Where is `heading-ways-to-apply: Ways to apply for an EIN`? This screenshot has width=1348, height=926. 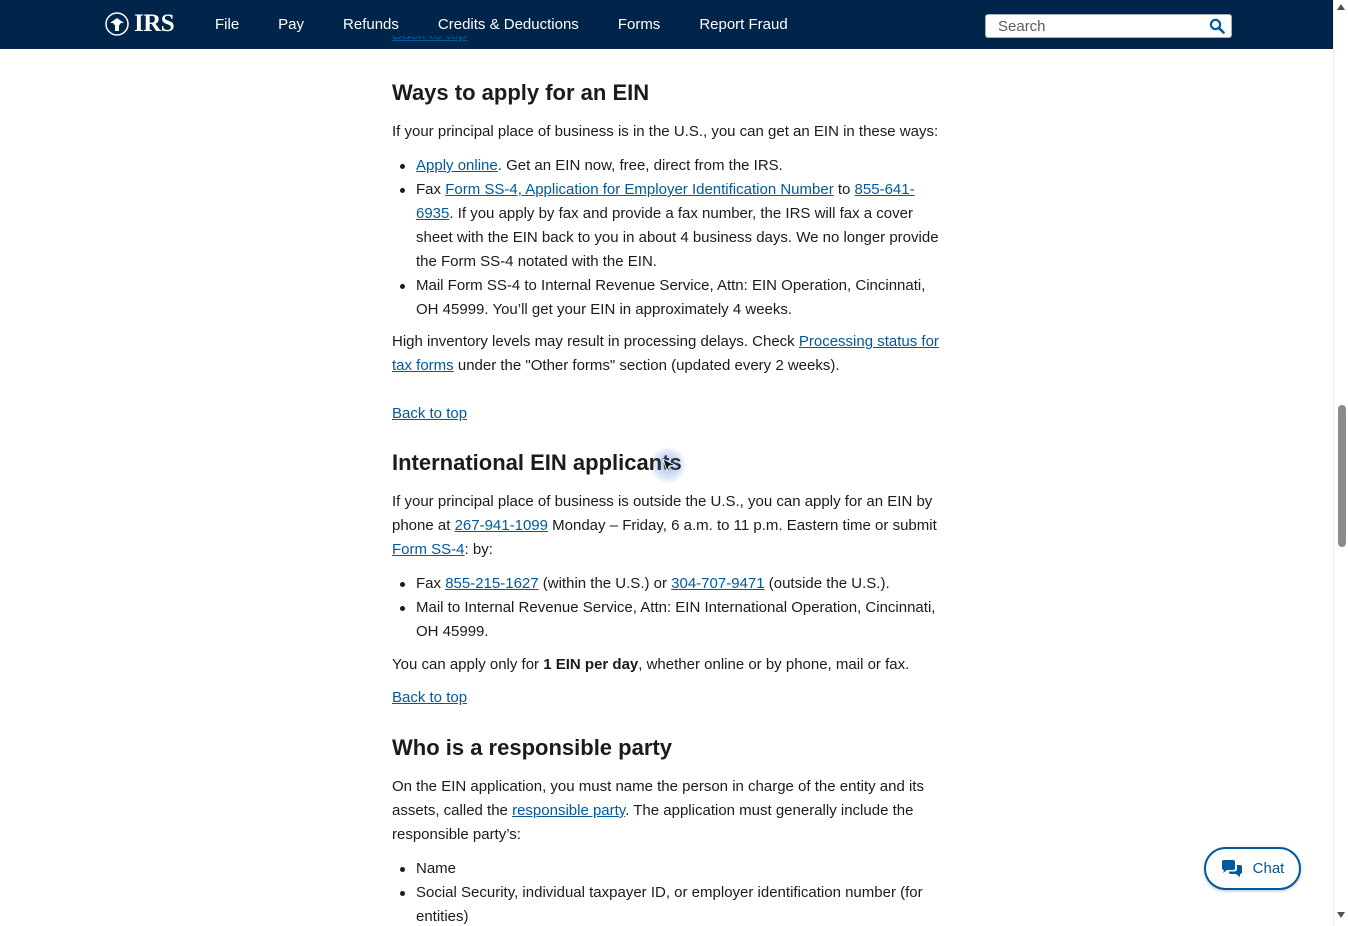 heading-ways-to-apply: Ways to apply for an EIN is located at coordinates (521, 92).